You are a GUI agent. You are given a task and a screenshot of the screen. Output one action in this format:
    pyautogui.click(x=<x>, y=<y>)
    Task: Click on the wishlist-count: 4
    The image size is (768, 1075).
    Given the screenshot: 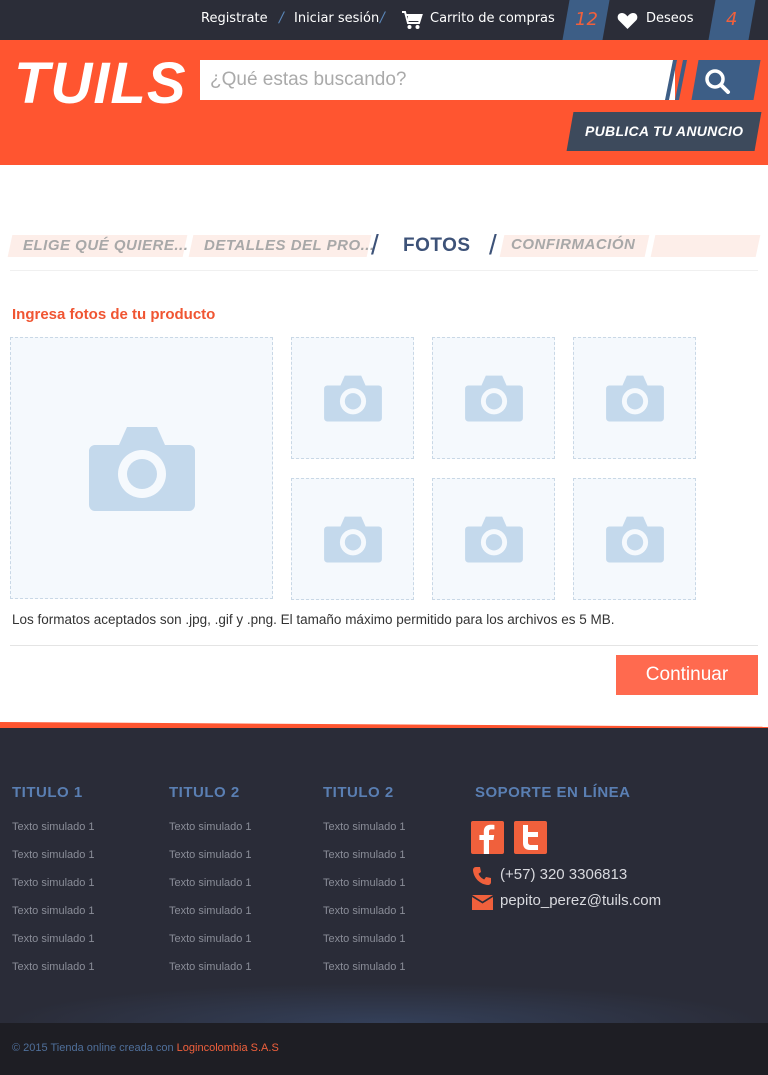 What is the action you would take?
    pyautogui.click(x=732, y=19)
    